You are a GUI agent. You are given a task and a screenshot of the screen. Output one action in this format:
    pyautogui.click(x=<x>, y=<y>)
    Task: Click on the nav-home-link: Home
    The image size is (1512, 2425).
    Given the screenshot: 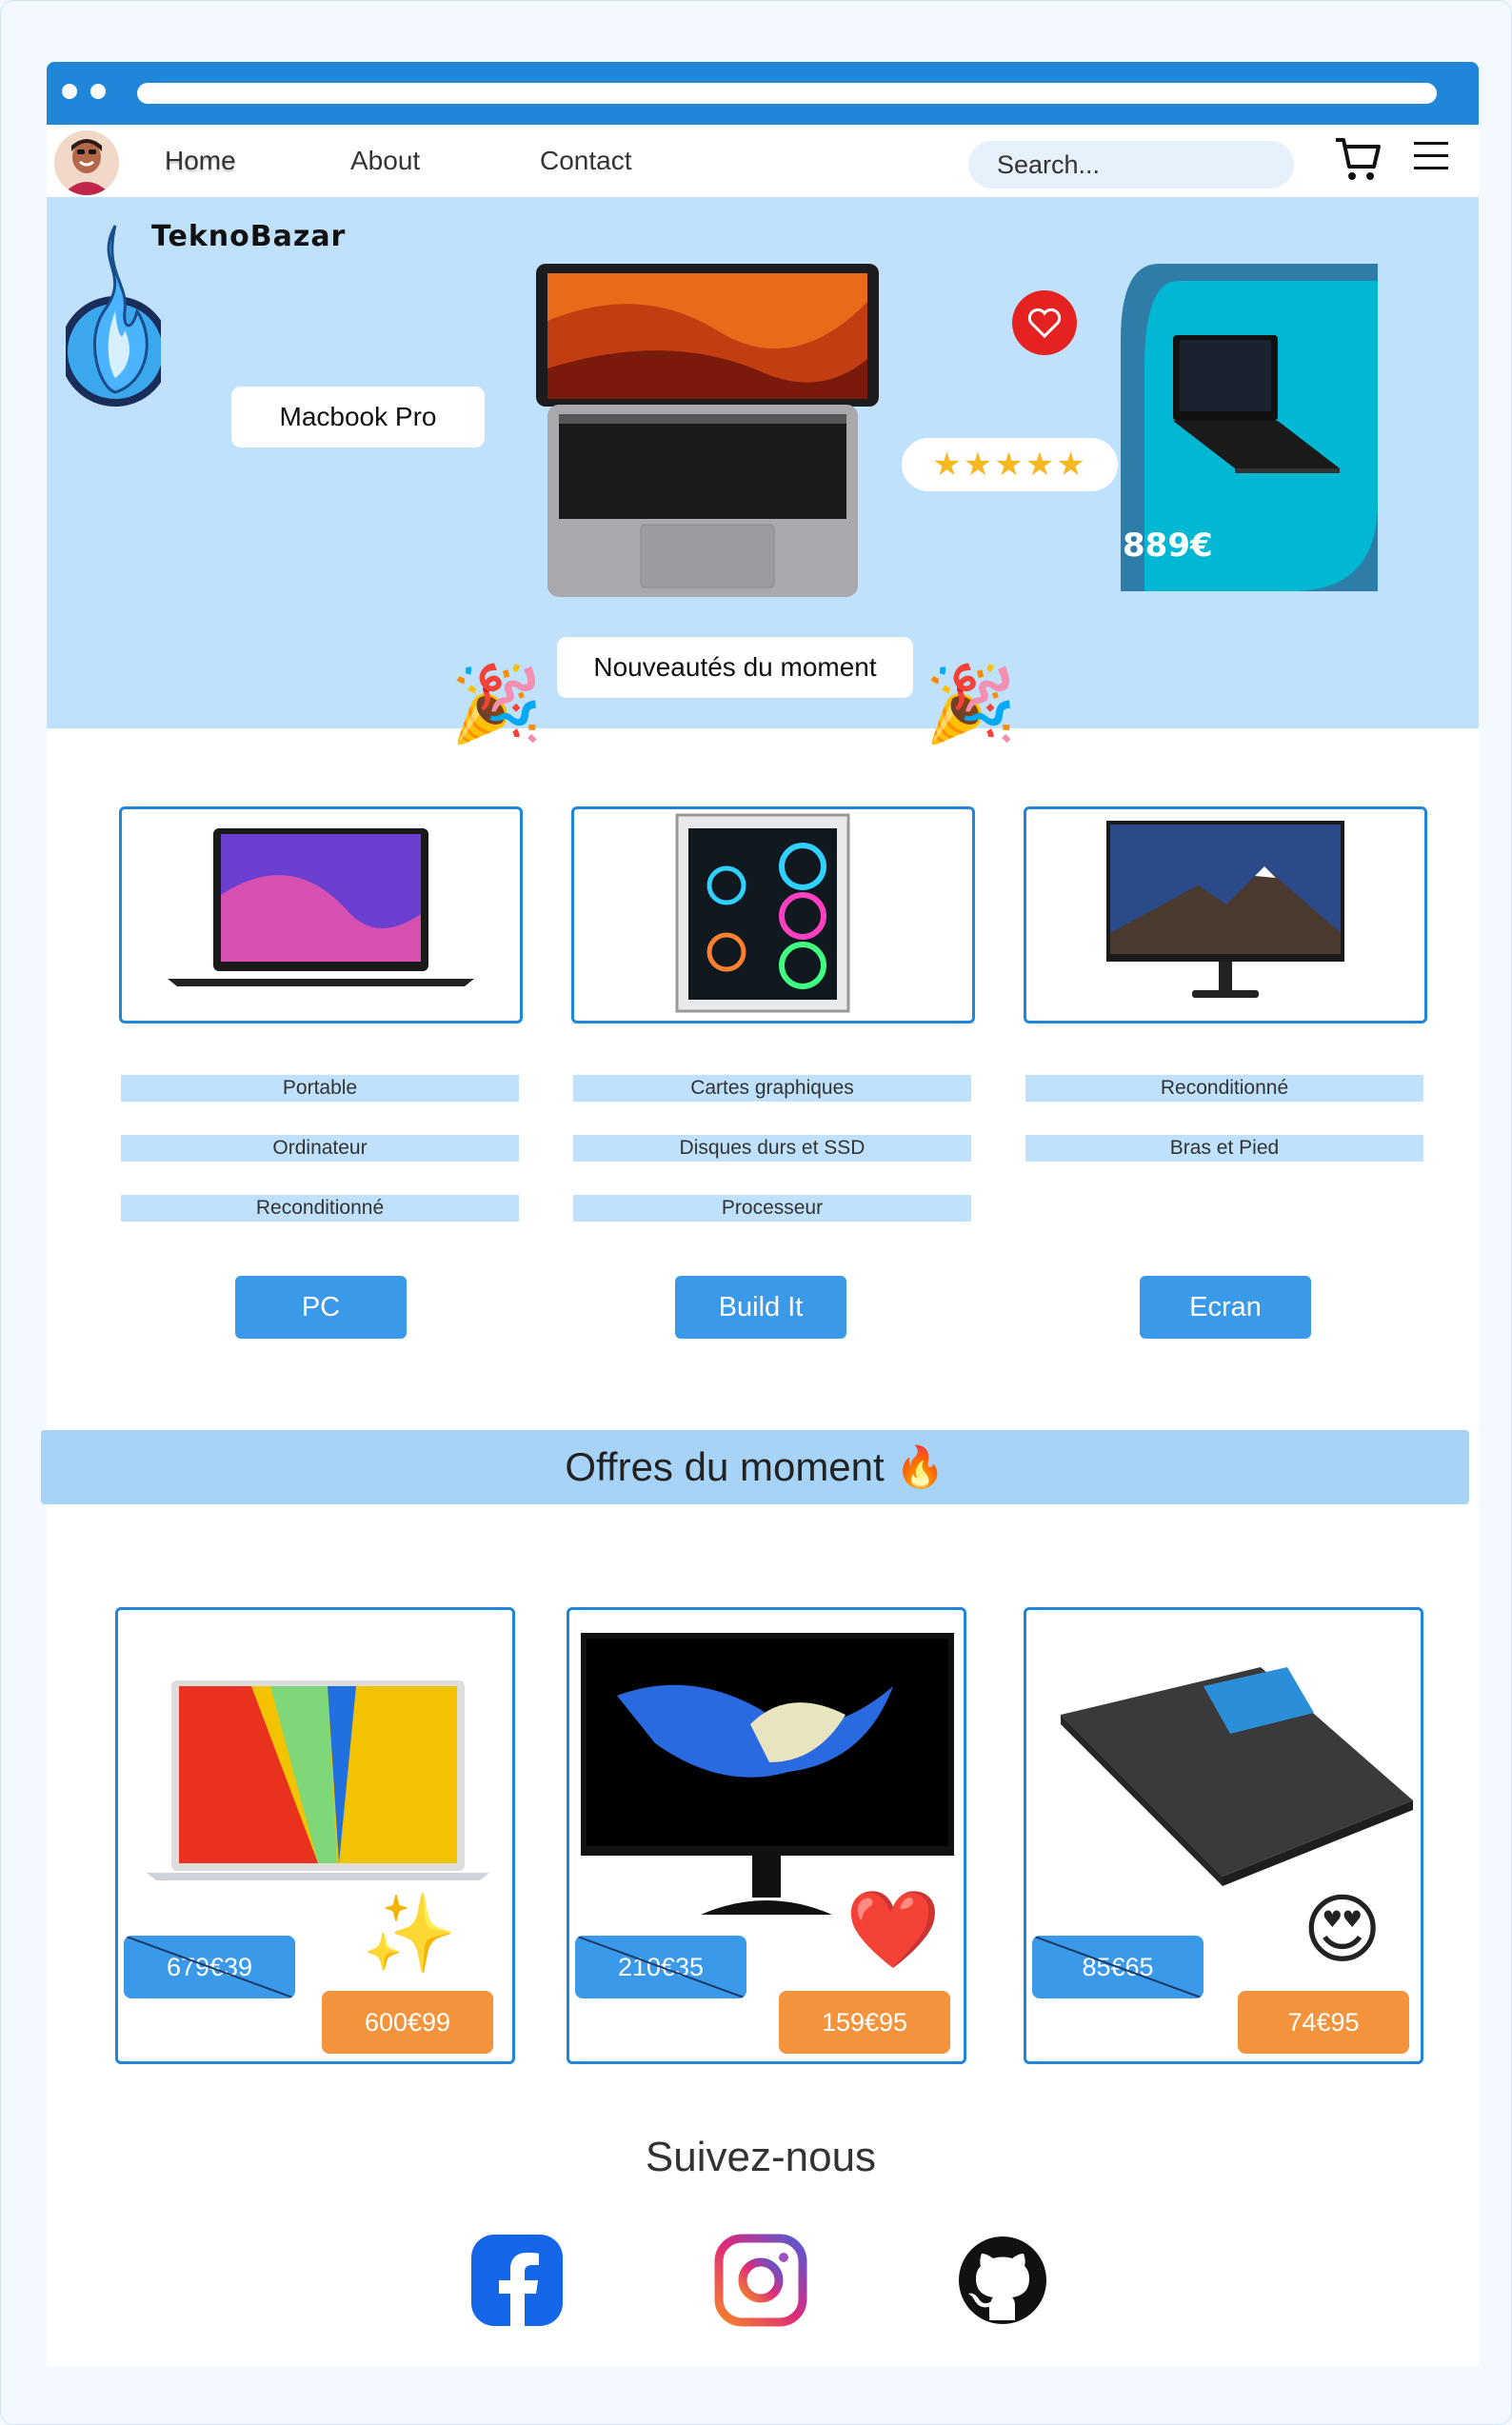 What is the action you would take?
    pyautogui.click(x=200, y=161)
    